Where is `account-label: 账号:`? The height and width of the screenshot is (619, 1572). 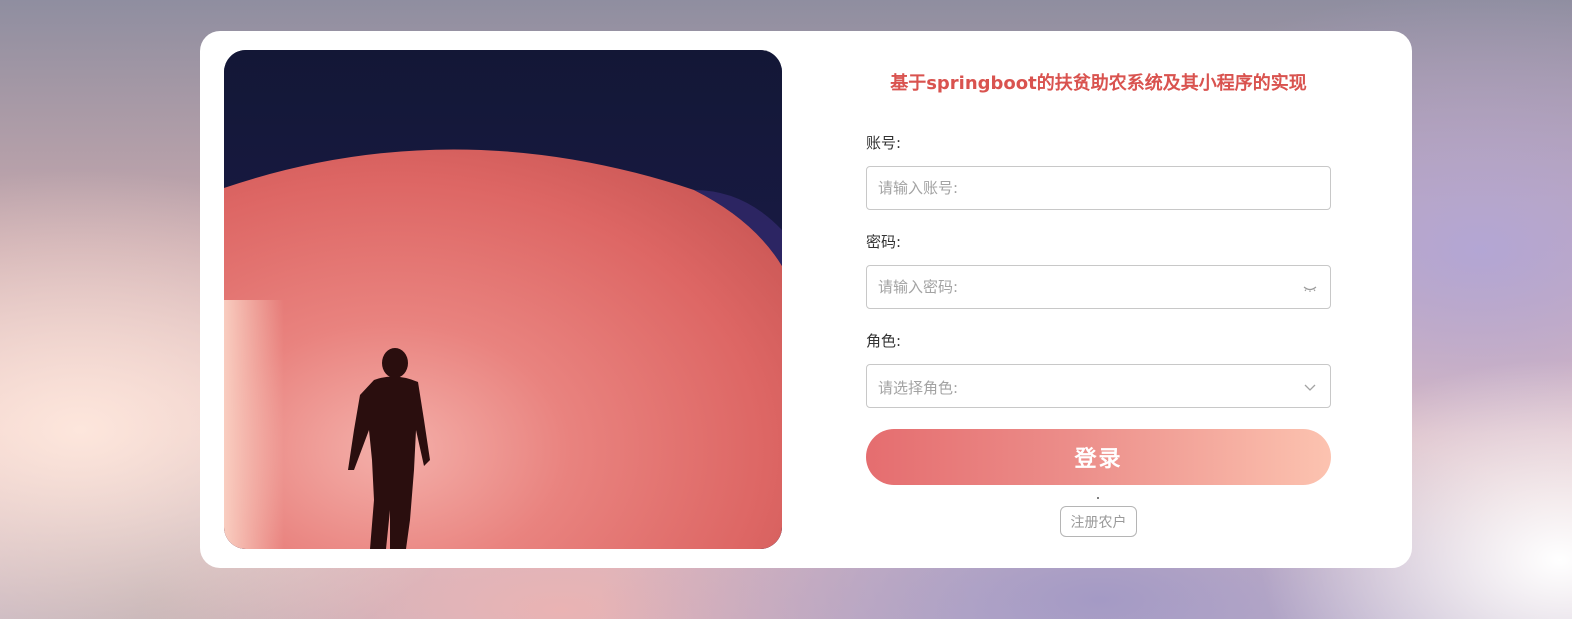
account-label: 账号: is located at coordinates (884, 143).